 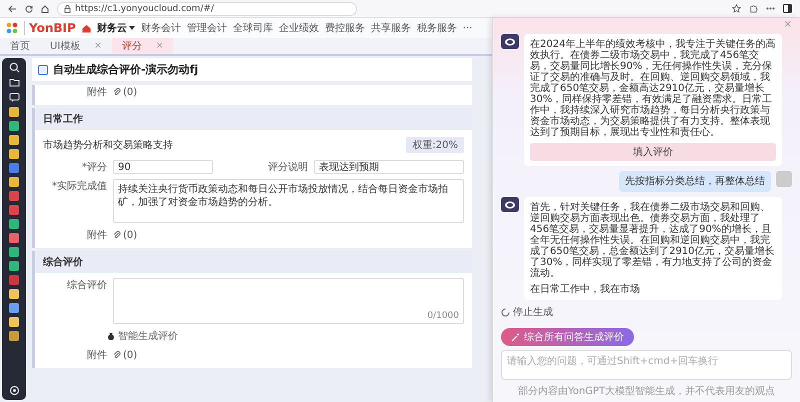 What do you see at coordinates (585, 289) in the screenshot?
I see `message-text: 在日常工作中，我在市场` at bounding box center [585, 289].